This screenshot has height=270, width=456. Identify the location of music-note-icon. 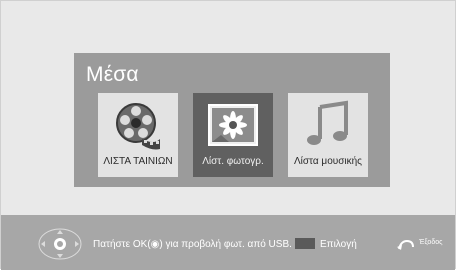
(327, 122).